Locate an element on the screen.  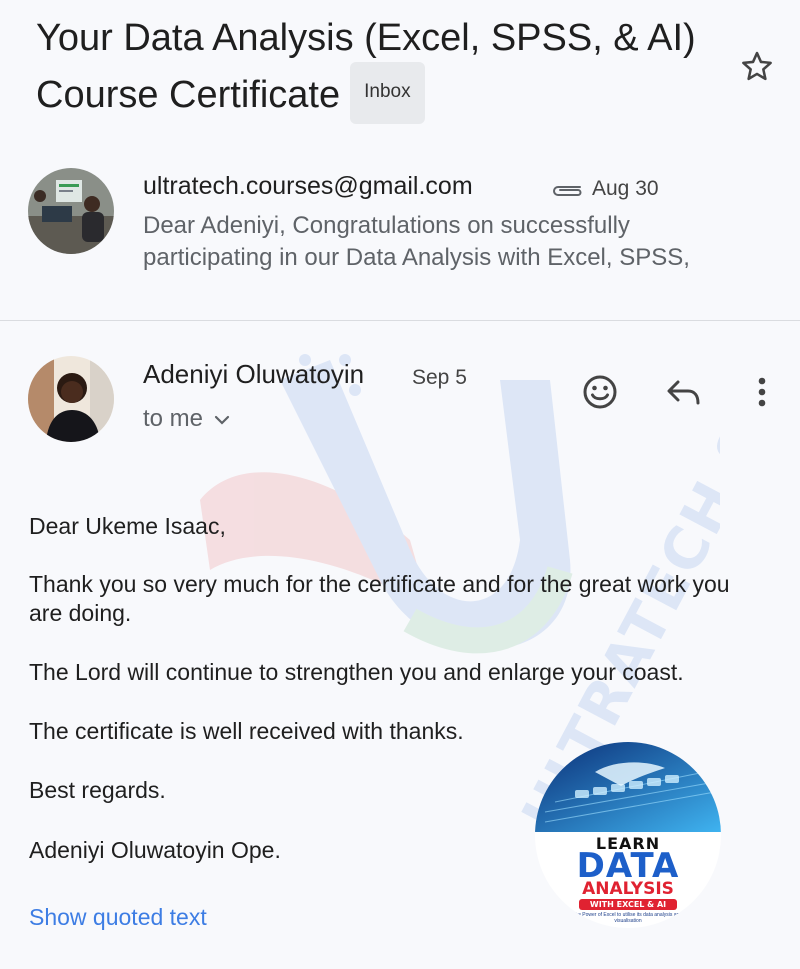
add-reaction-button is located at coordinates (600, 392).